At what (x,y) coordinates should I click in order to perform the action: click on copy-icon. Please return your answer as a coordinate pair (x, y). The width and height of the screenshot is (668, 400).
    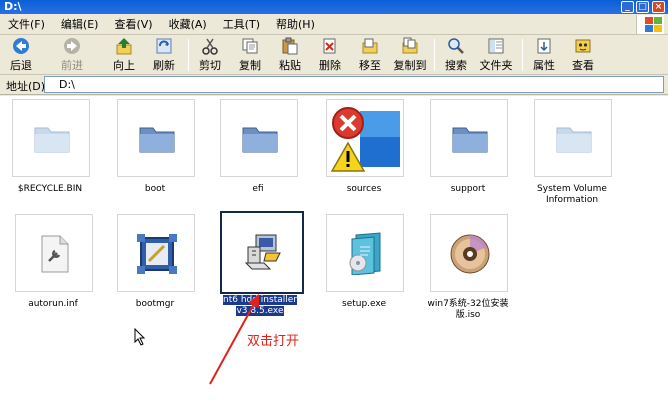
    Looking at the image, I should click on (250, 46).